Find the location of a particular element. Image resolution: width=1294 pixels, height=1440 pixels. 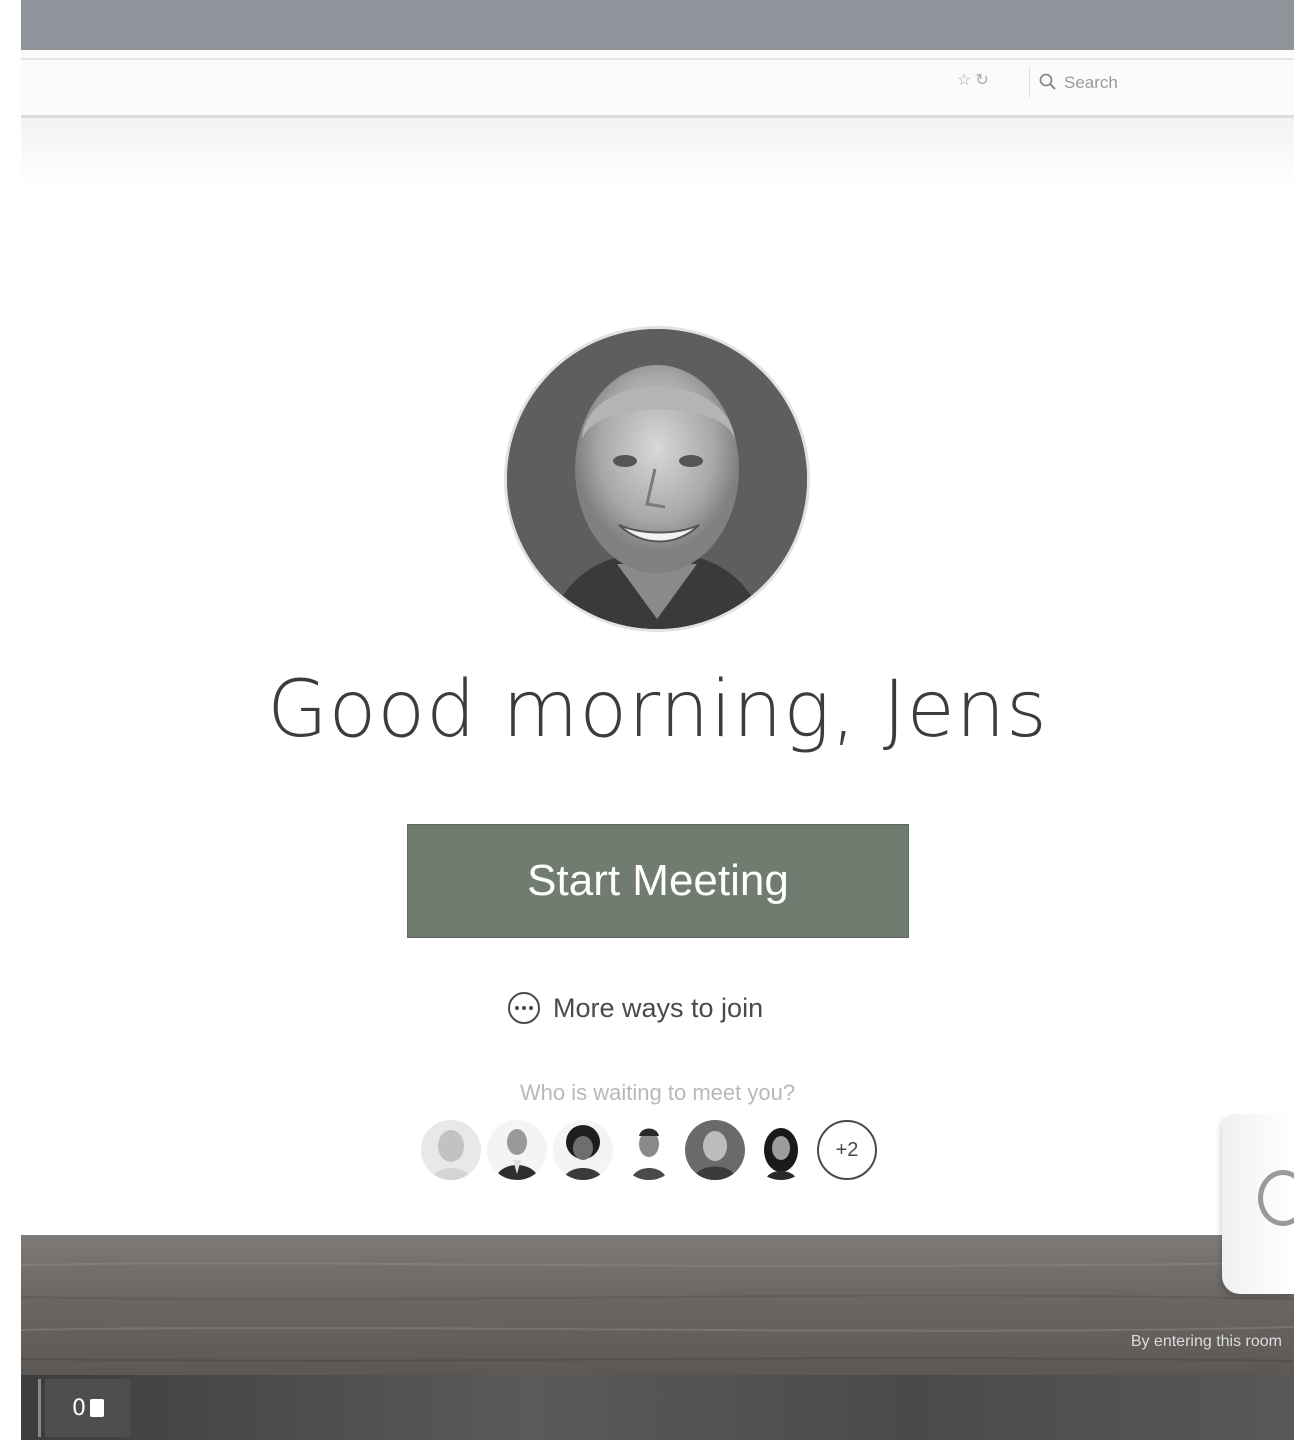

taskbar: 0 is located at coordinates (657, 1407).